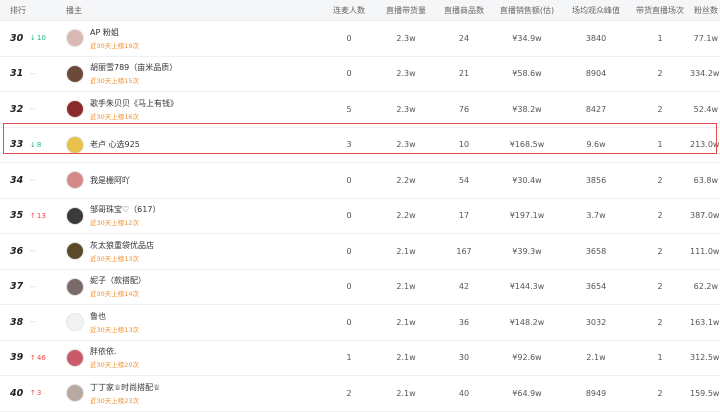  I want to click on rank-cell: 32 --, so click(30, 109).